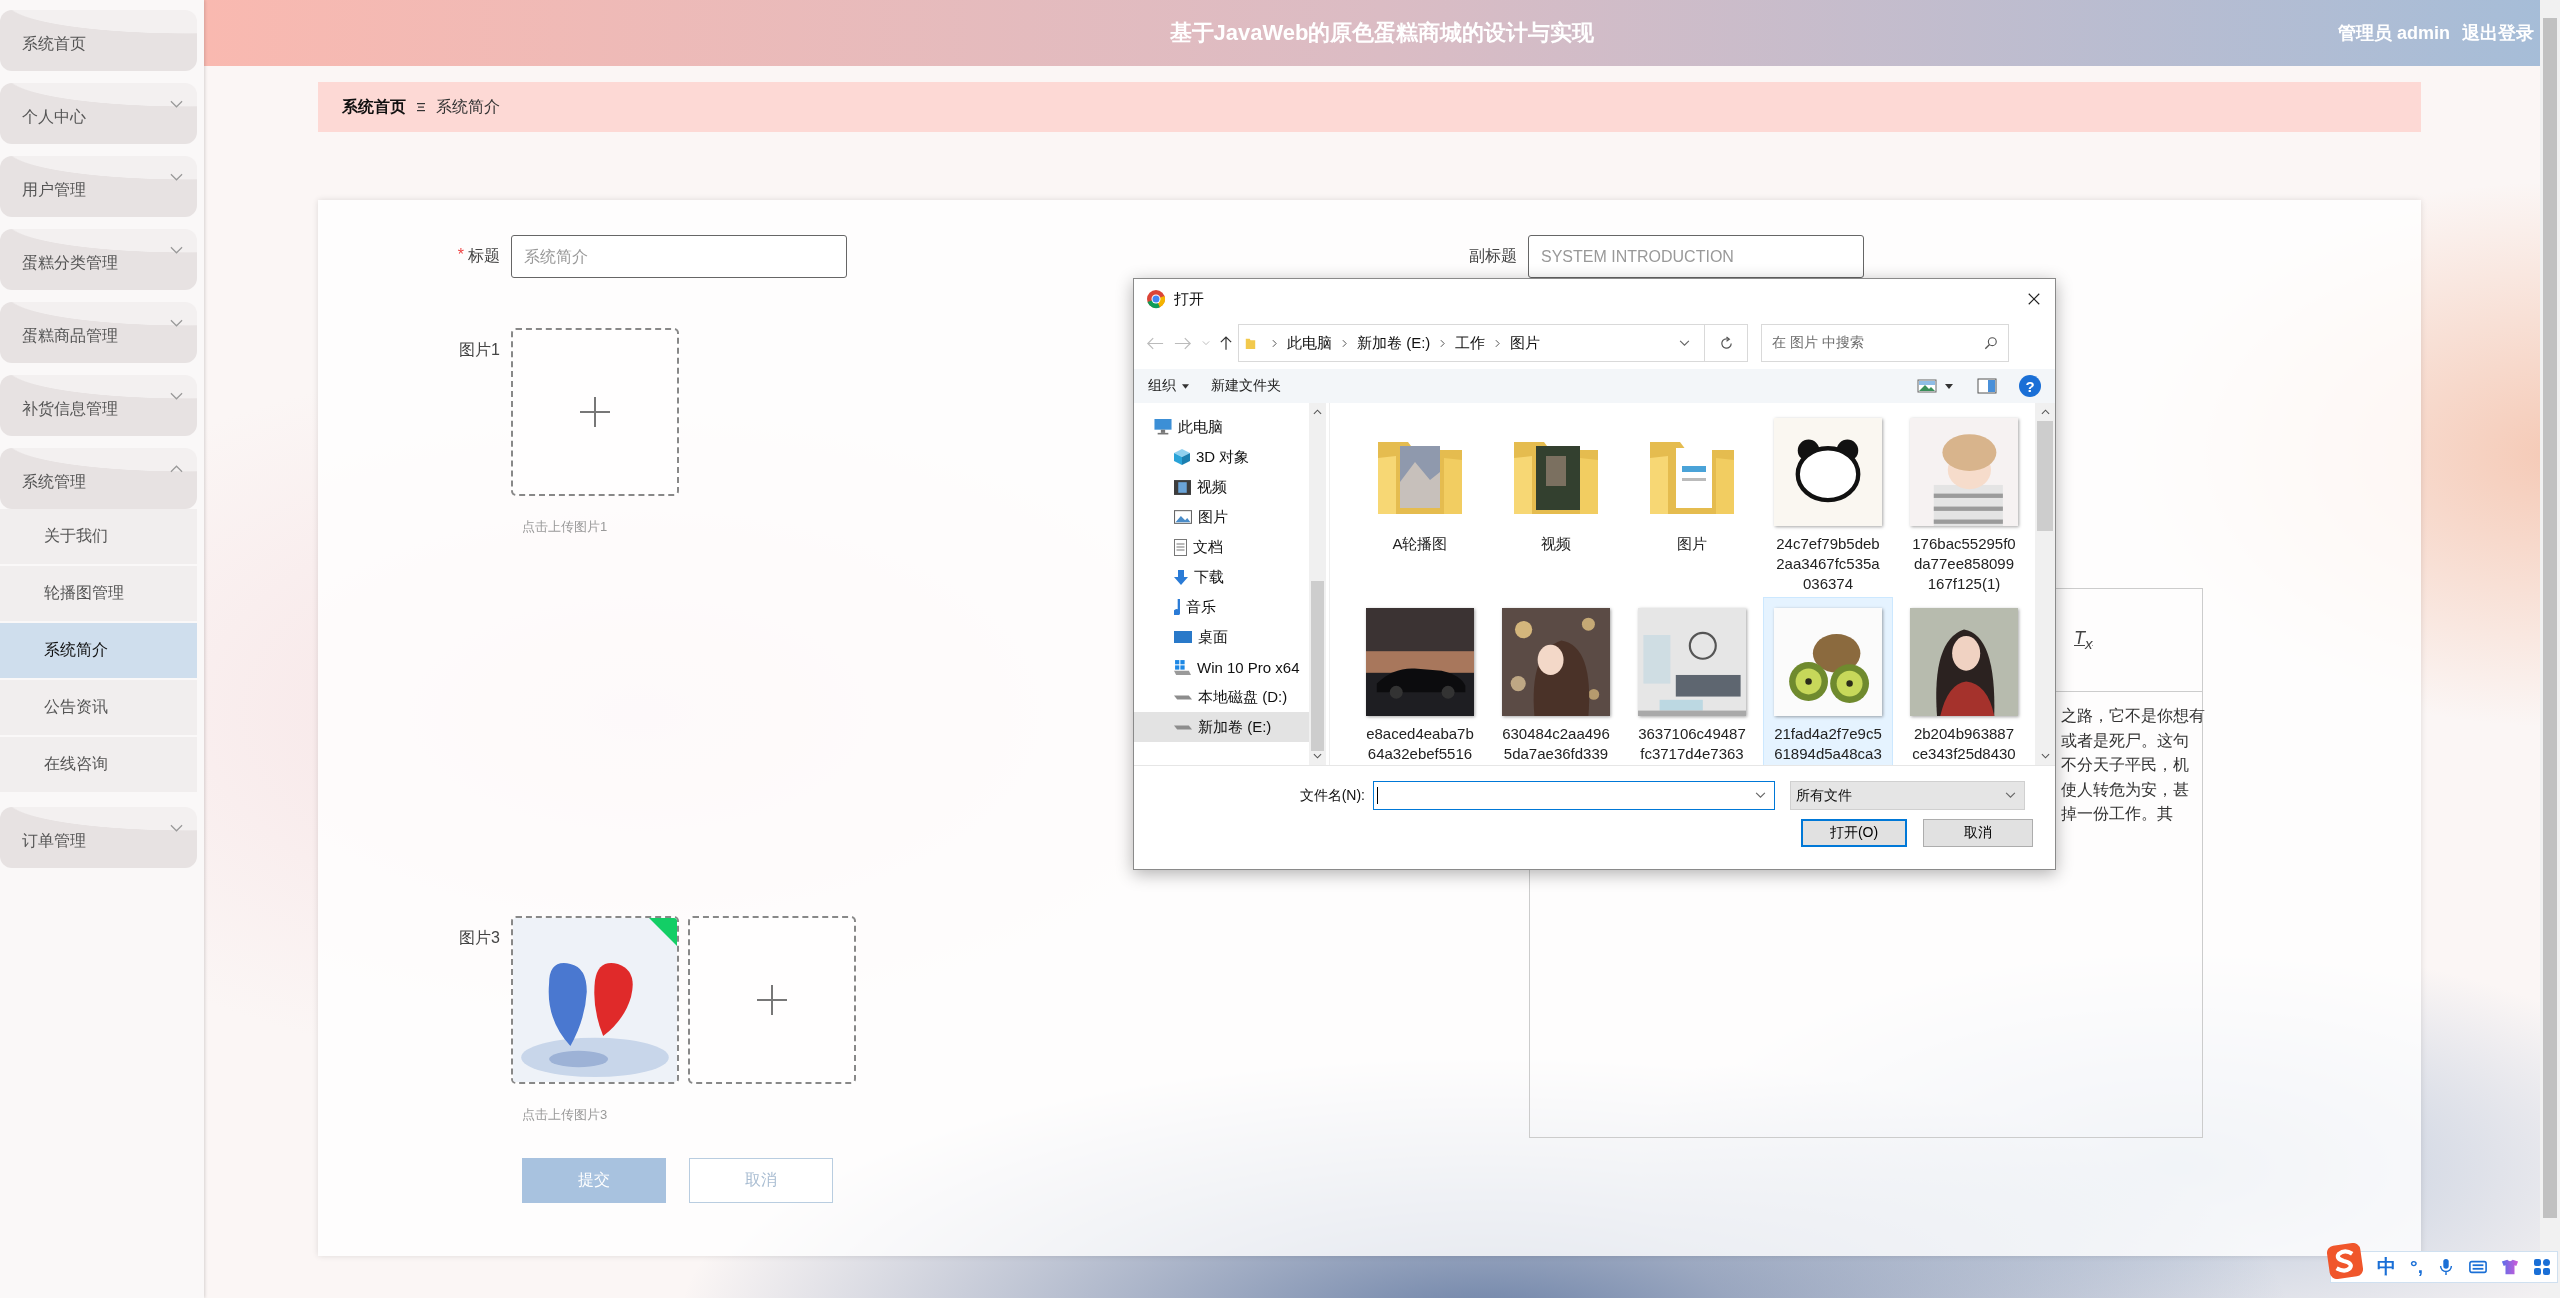 This screenshot has width=2560, height=1298. What do you see at coordinates (421, 107) in the screenshot?
I see `breadcrumb-separator-icon` at bounding box center [421, 107].